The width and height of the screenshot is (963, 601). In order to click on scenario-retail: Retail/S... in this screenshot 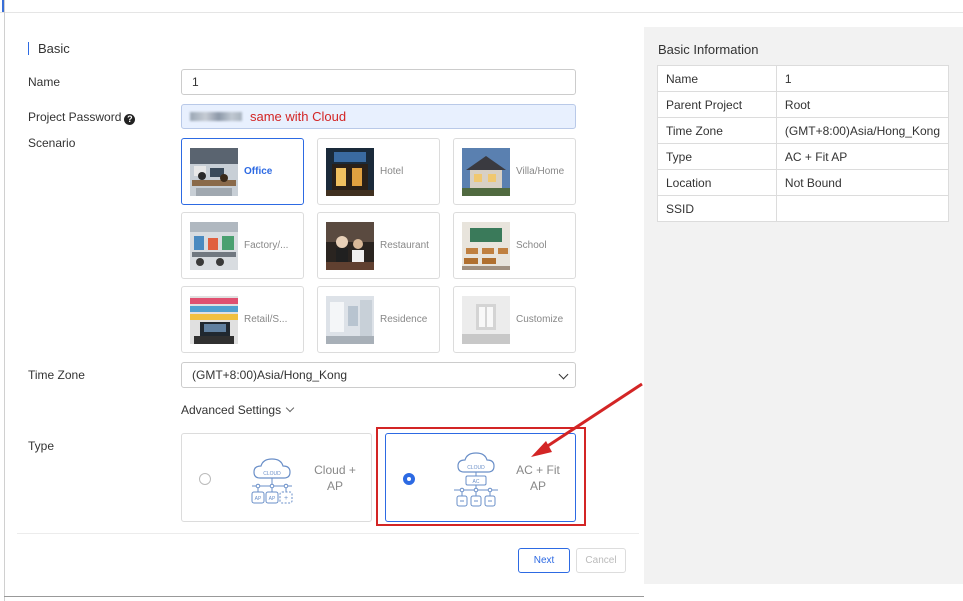, I will do `click(242, 319)`.